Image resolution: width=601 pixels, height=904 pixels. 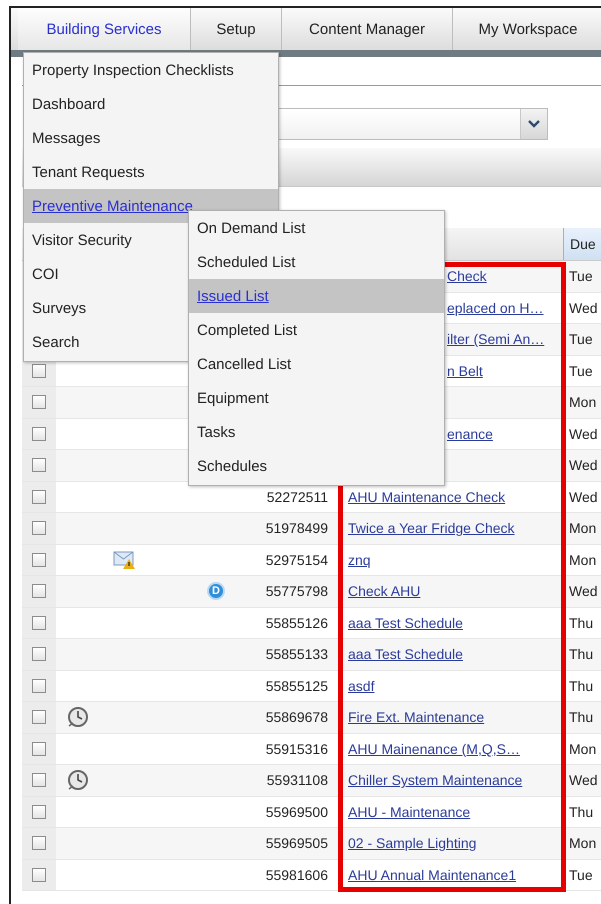 I want to click on submenu-item: Equipment, so click(x=316, y=398).